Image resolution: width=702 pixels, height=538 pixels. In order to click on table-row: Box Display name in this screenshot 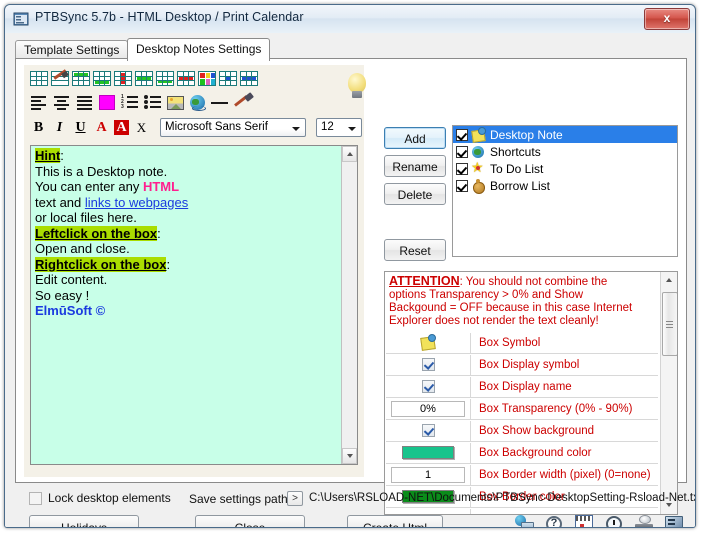, I will do `click(522, 387)`.